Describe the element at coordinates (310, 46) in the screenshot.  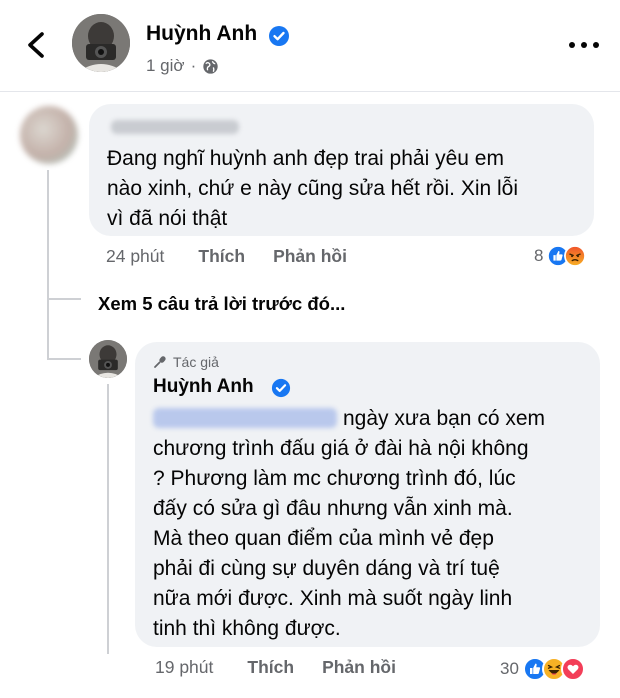
I see `post-header: Huỳnh Anh 1 giờ ·` at that location.